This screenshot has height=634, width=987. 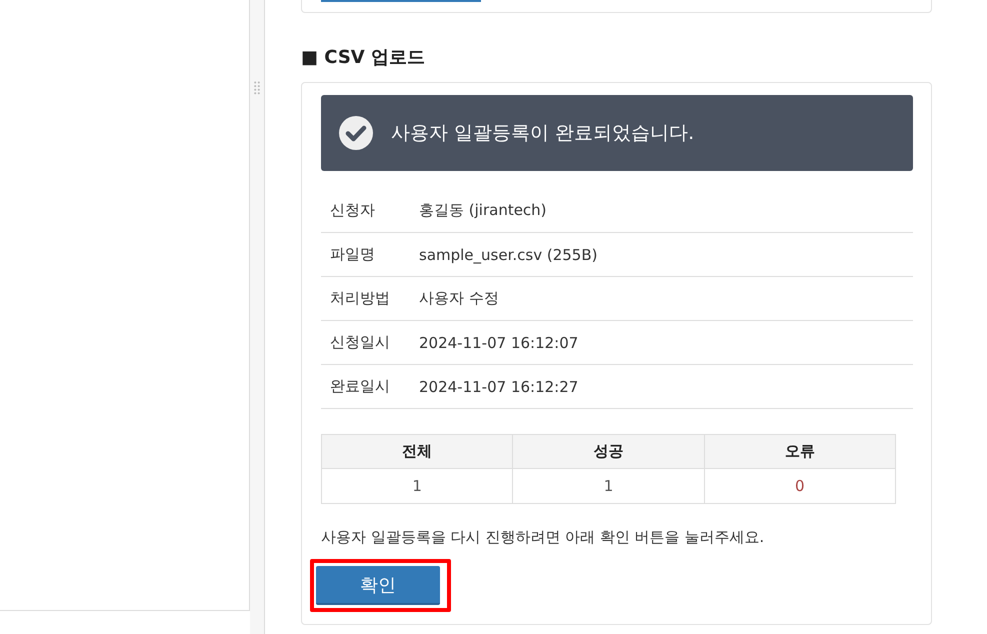 What do you see at coordinates (800, 486) in the screenshot?
I see `table-cell: 0` at bounding box center [800, 486].